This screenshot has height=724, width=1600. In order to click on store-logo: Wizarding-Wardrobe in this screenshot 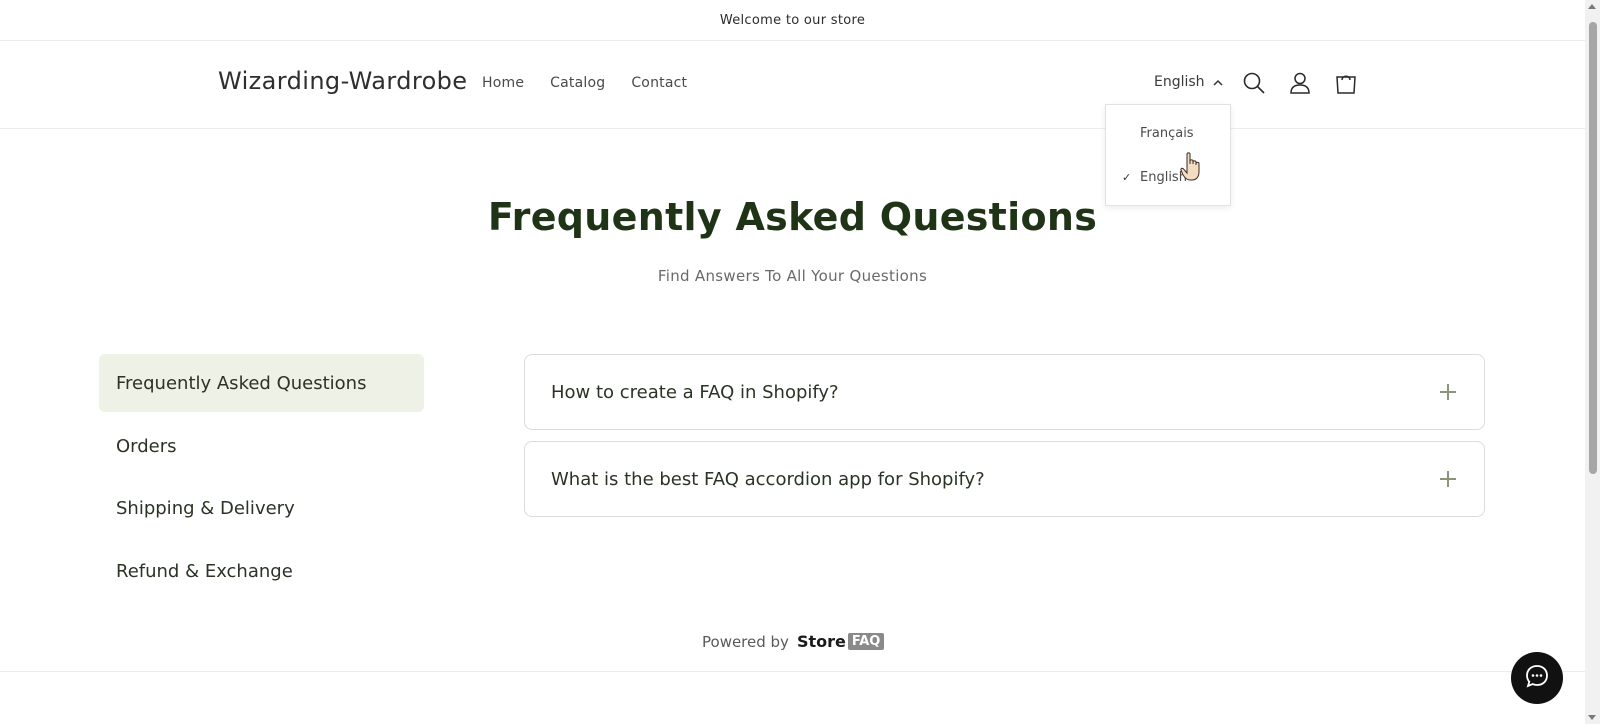, I will do `click(342, 81)`.